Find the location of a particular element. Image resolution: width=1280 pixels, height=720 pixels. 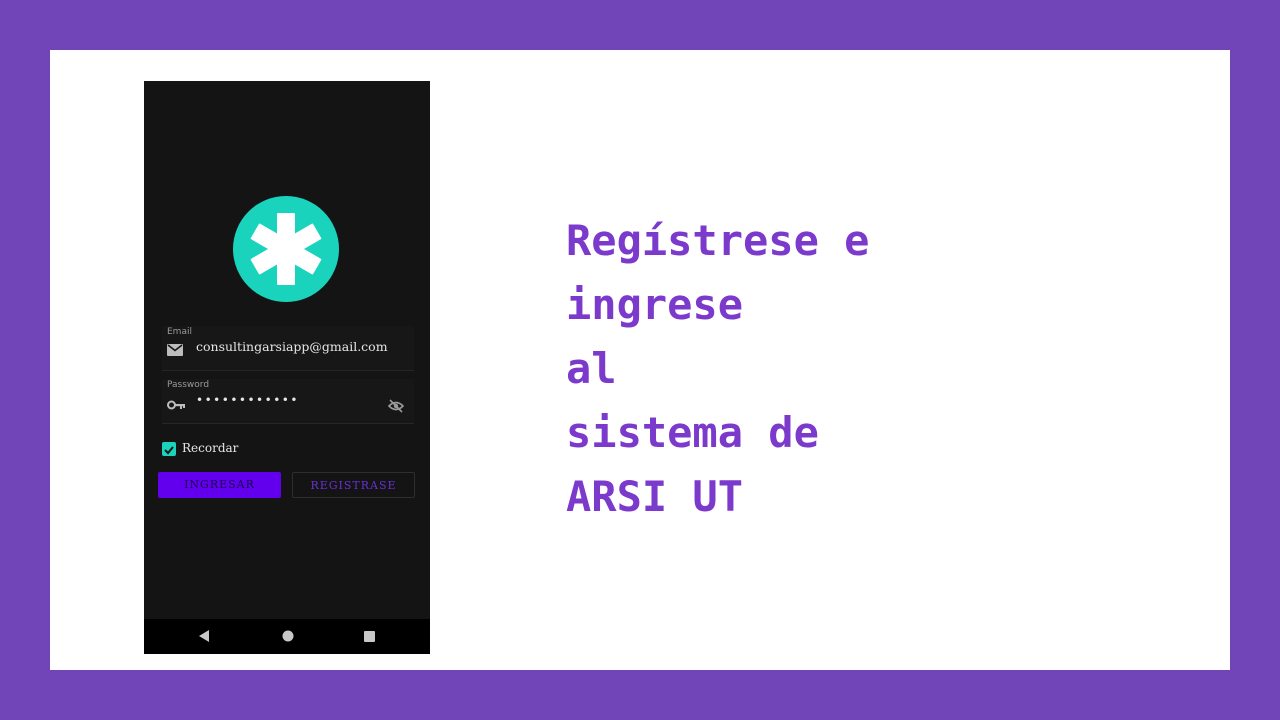

asterisk-medical-icon is located at coordinates (286, 249).